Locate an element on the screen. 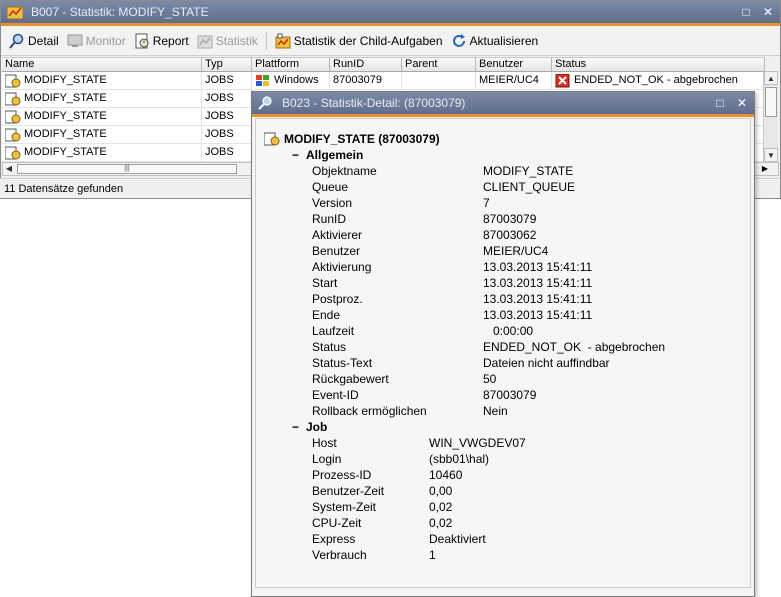 Image resolution: width=781 pixels, height=597 pixels. refresh-icon is located at coordinates (458, 40).